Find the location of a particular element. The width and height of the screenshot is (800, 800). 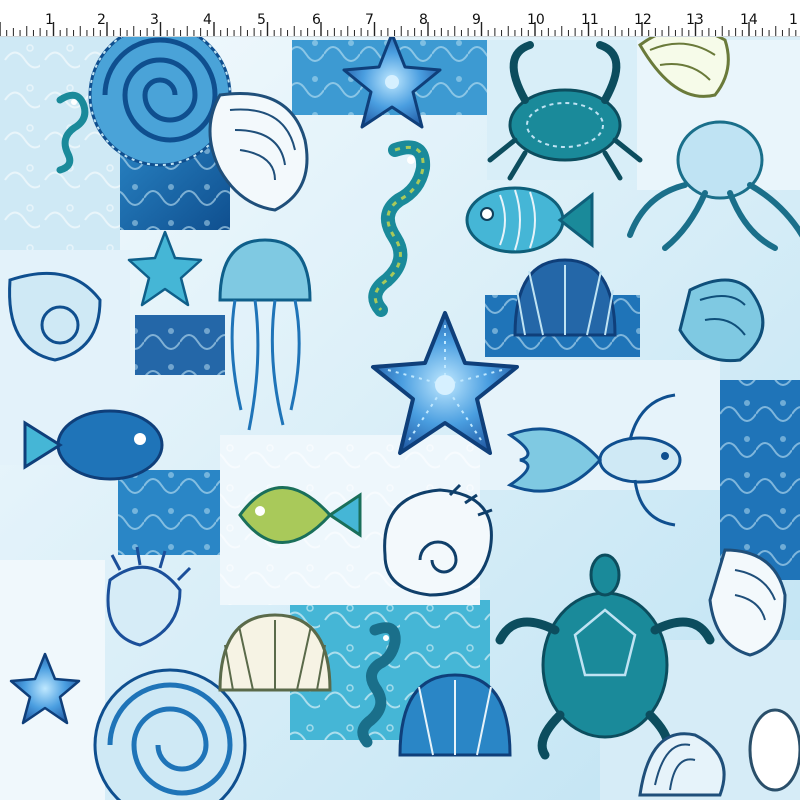

ruler-number: 8 is located at coordinates (423, 20).